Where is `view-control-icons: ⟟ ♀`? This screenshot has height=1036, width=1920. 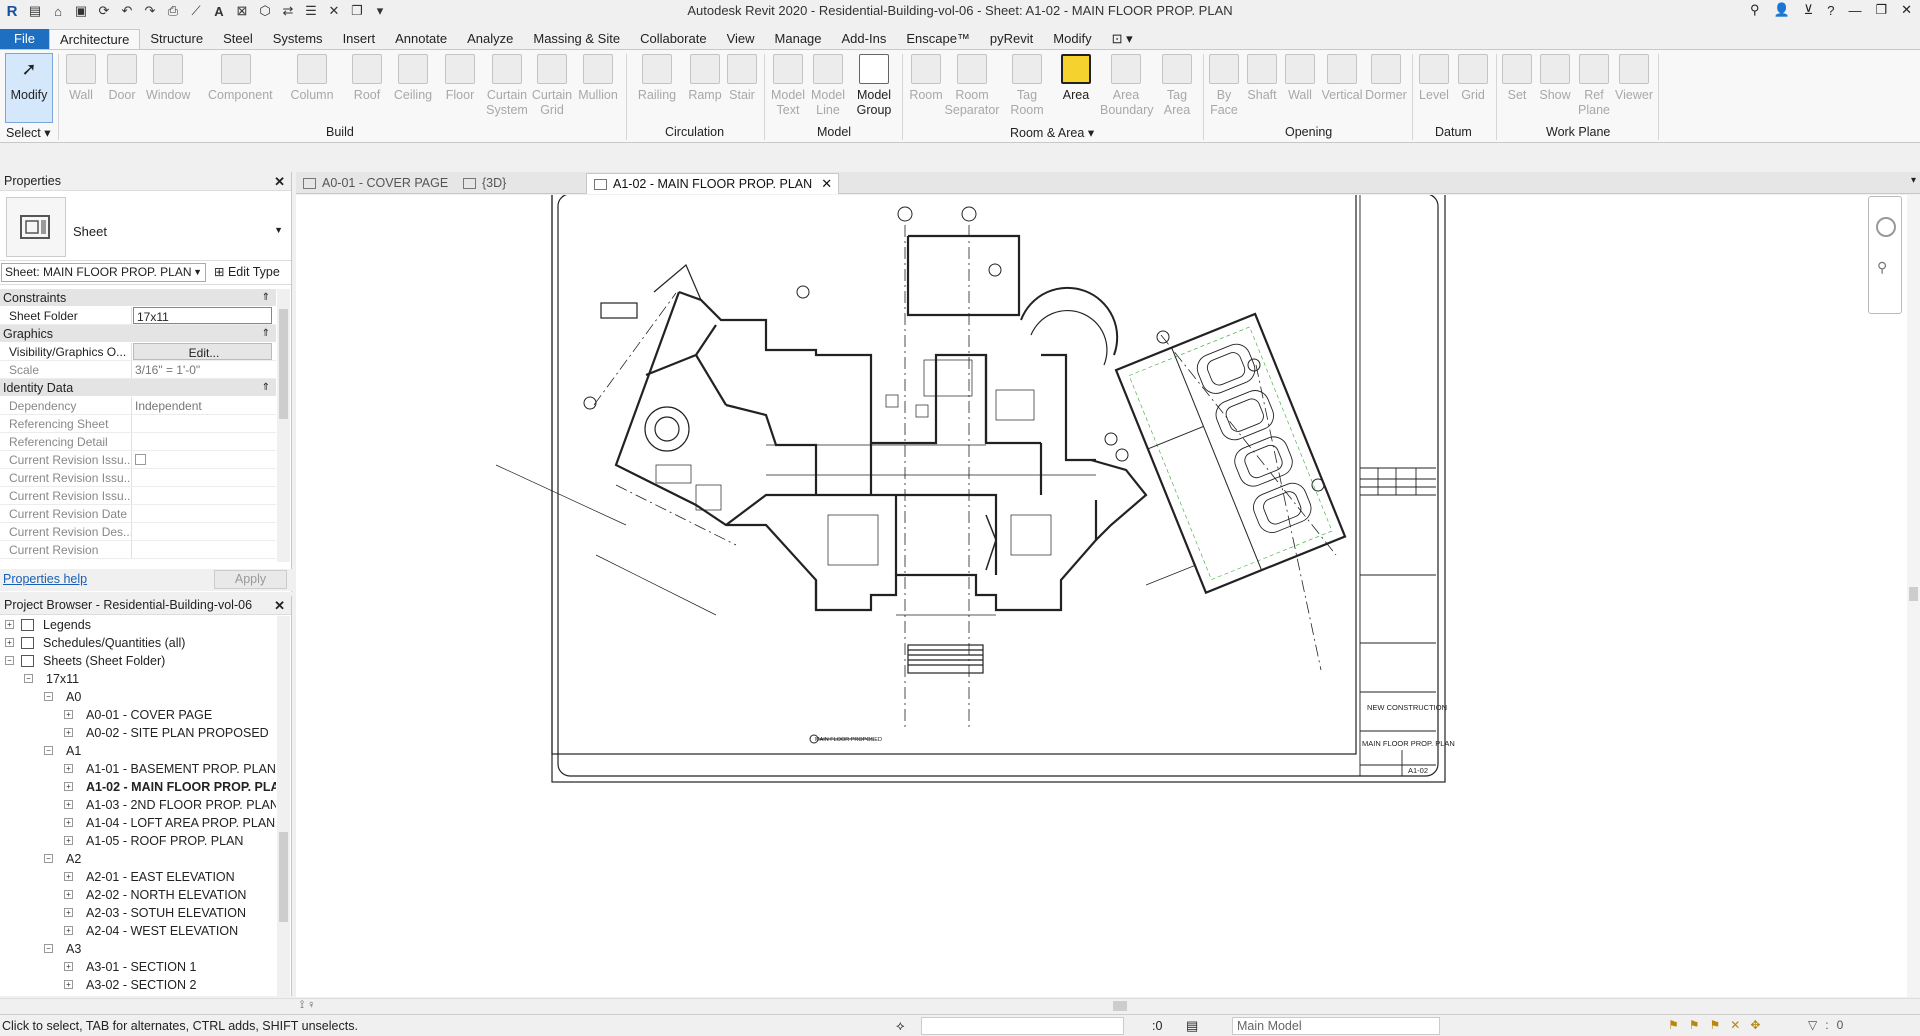
view-control-icons: ⟟ ♀ is located at coordinates (307, 1005).